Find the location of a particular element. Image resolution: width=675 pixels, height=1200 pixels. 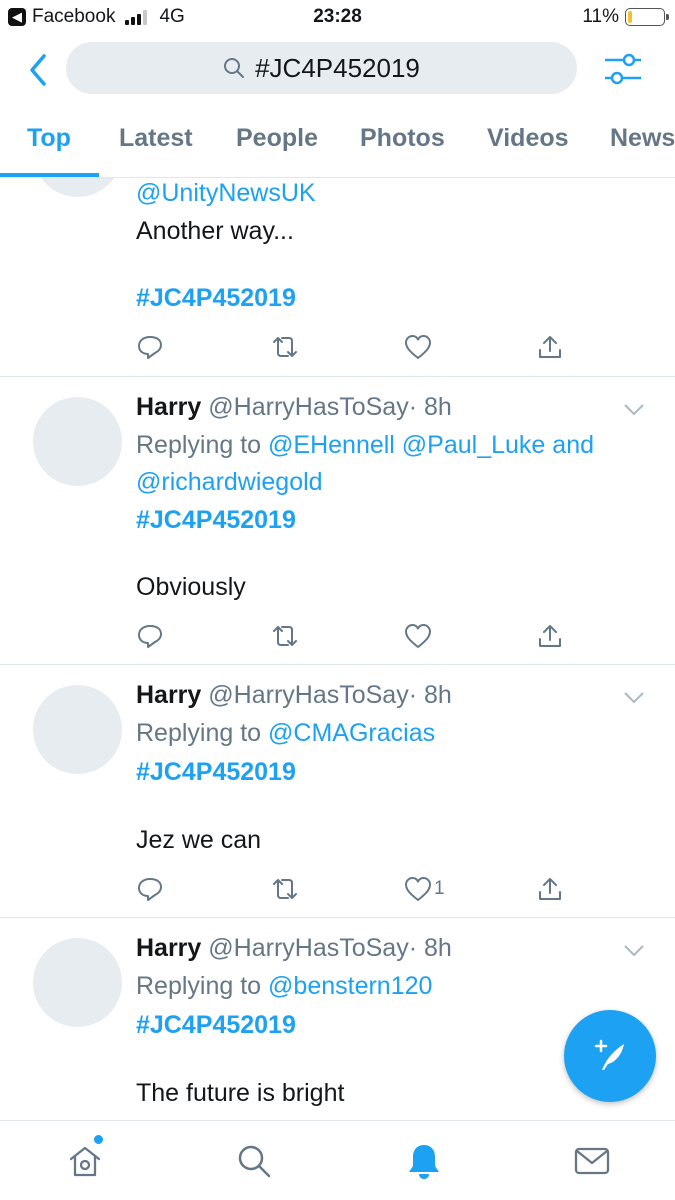

search-query: #JC4P452019 is located at coordinates (337, 68).